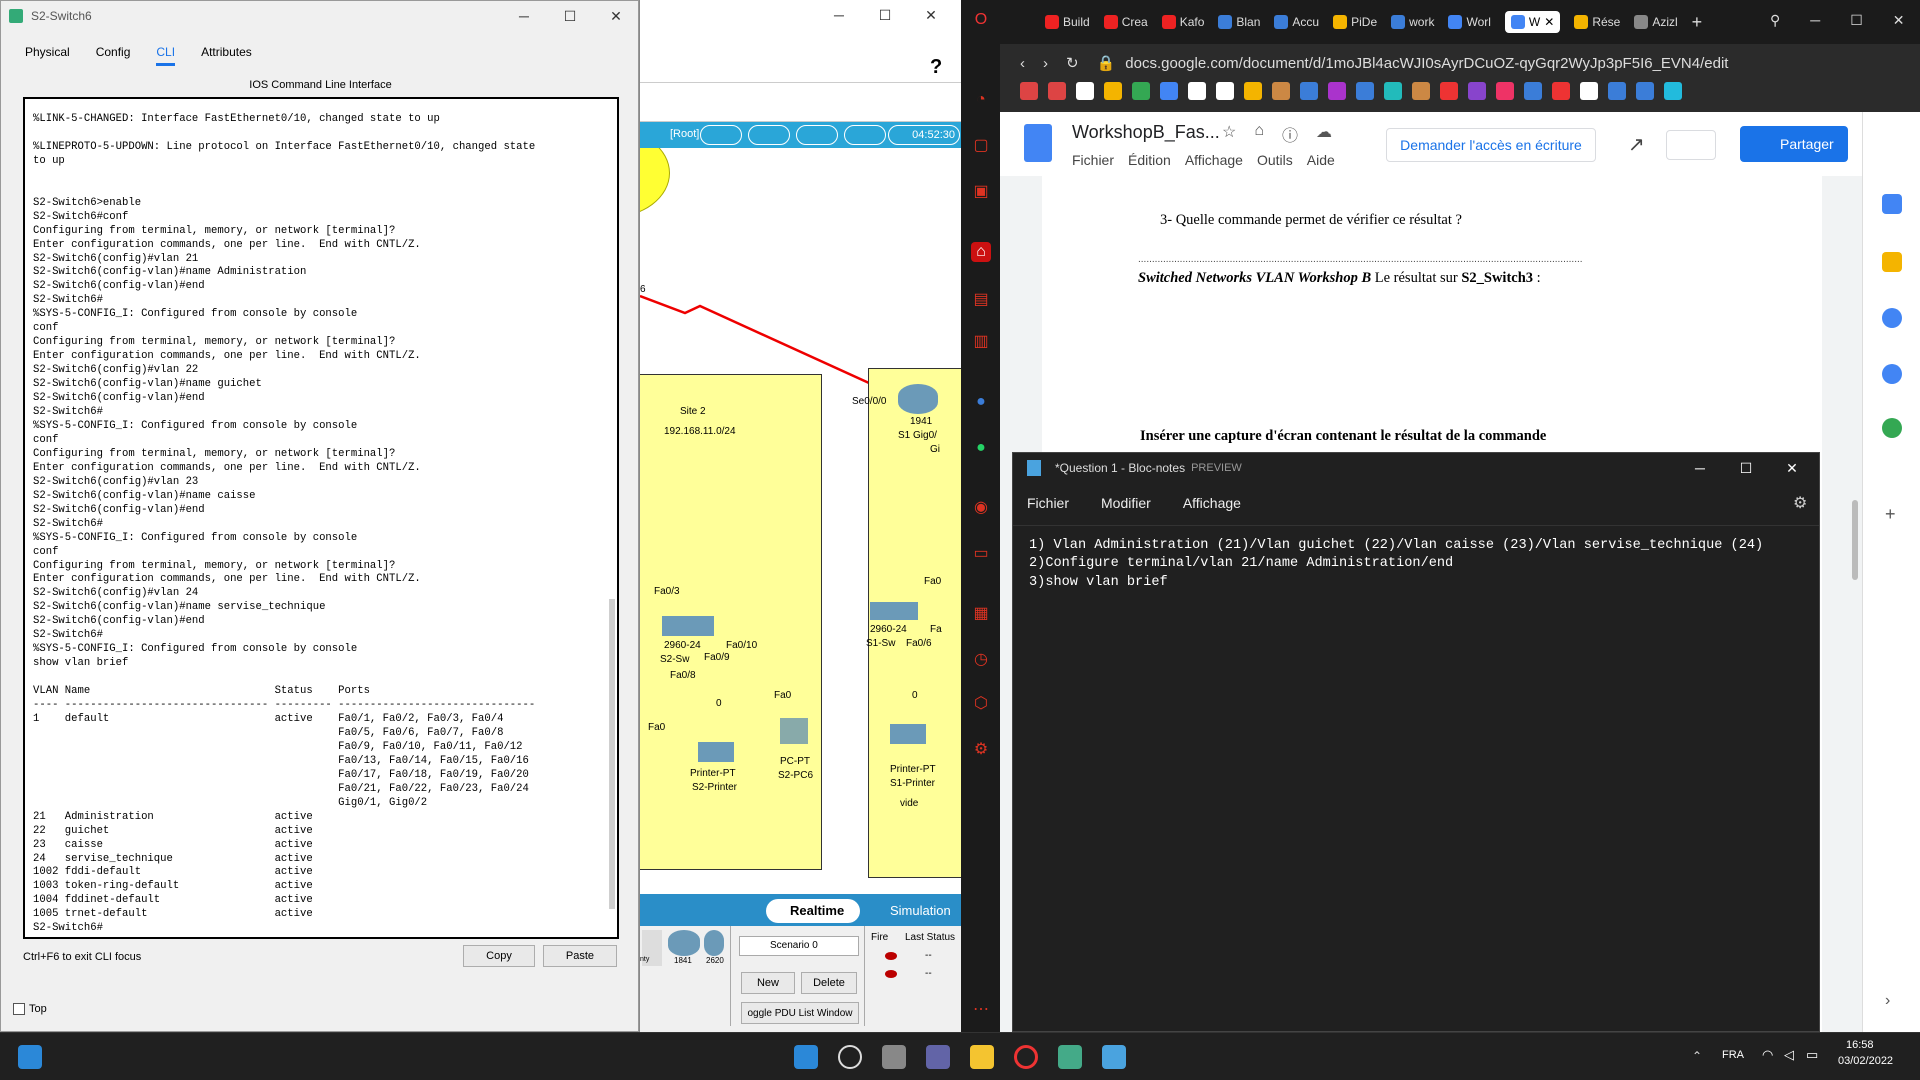 The image size is (1920, 1080). I want to click on tab-attributes: Attributes, so click(226, 55).